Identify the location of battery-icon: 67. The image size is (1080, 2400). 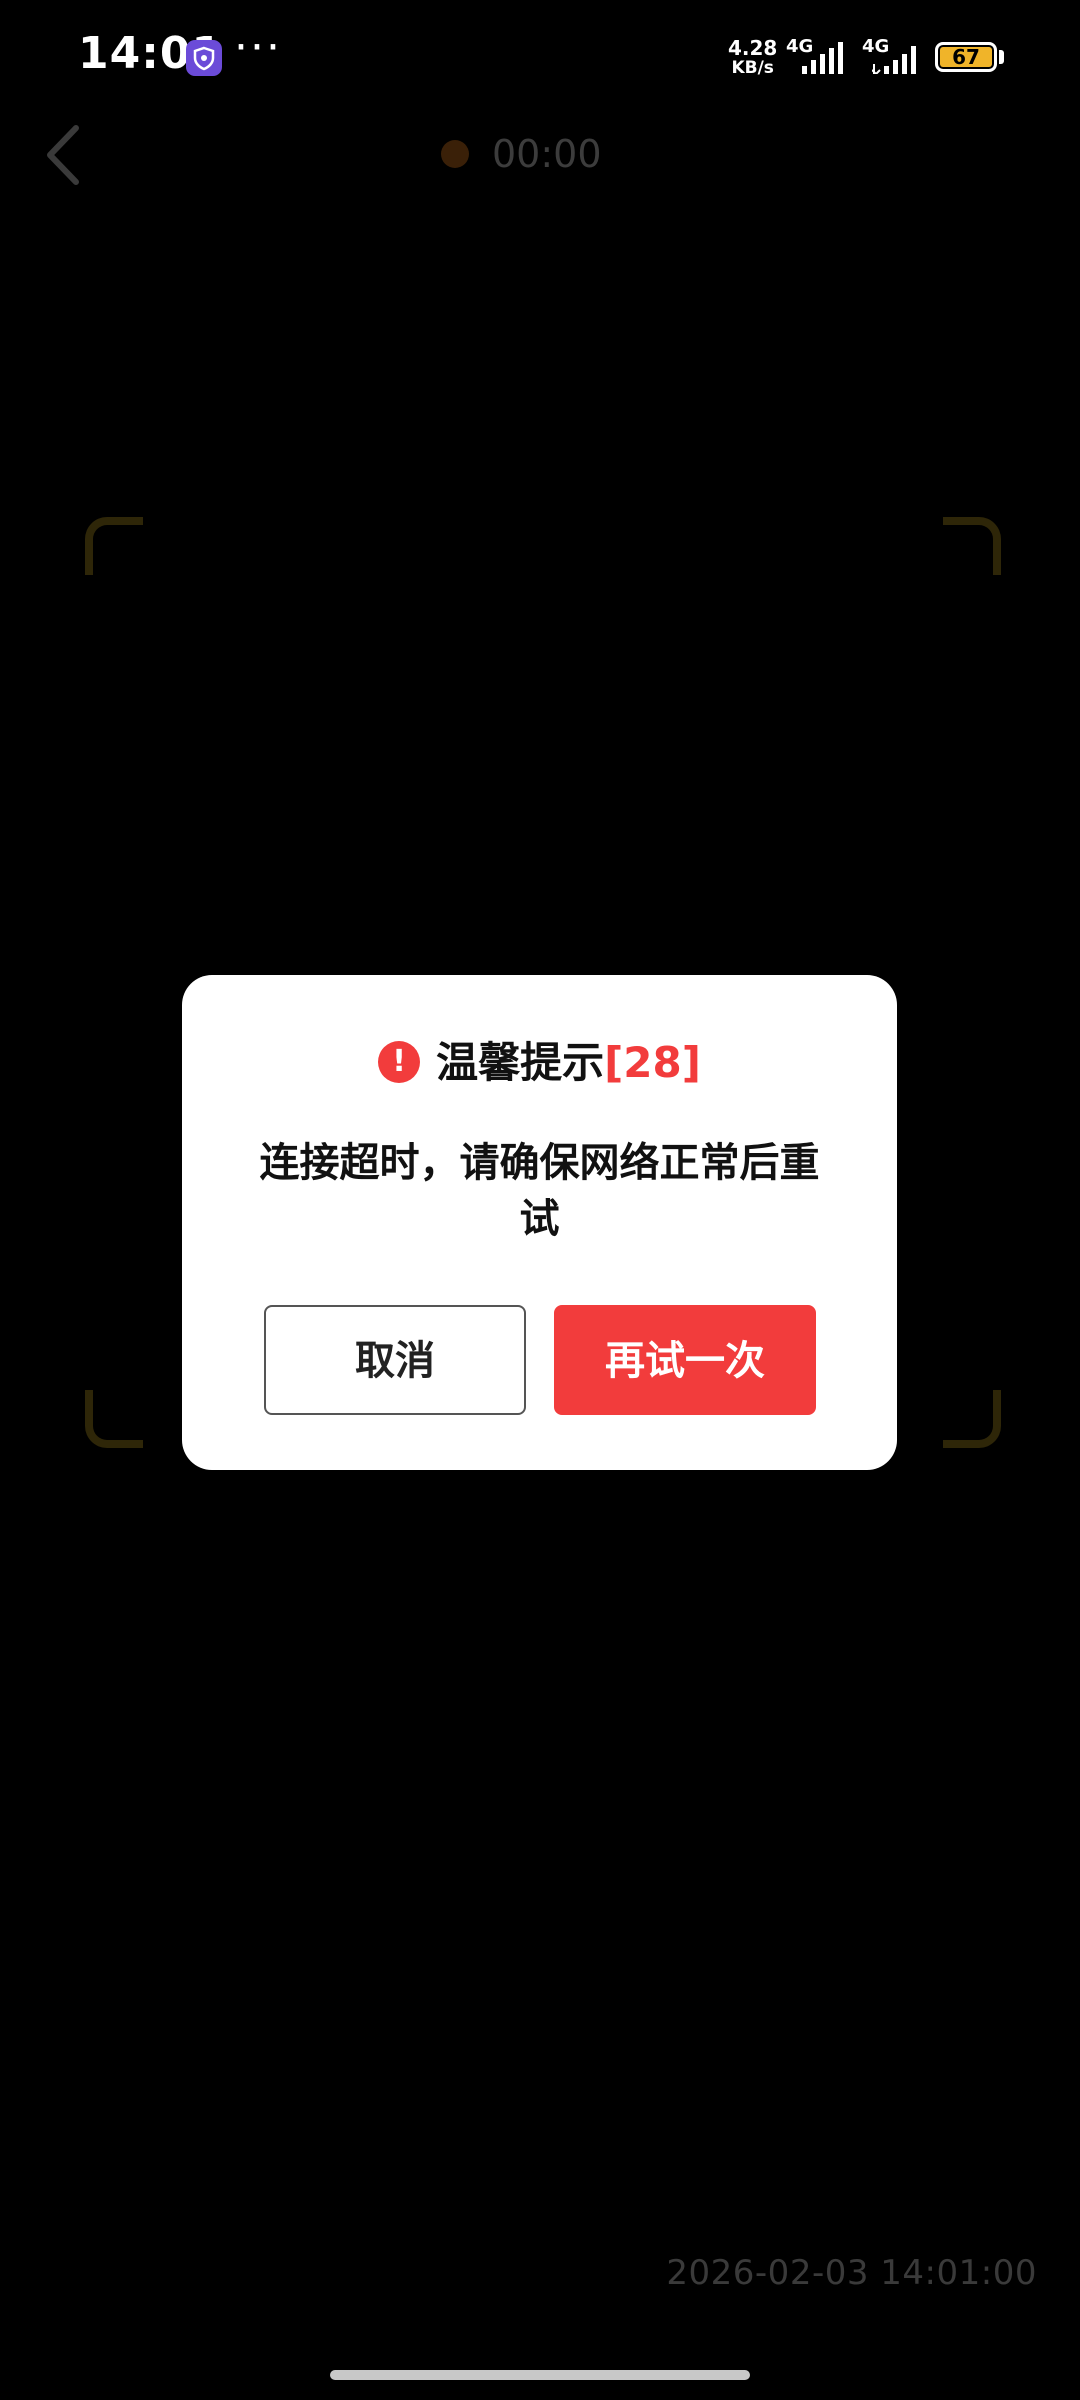
(966, 57).